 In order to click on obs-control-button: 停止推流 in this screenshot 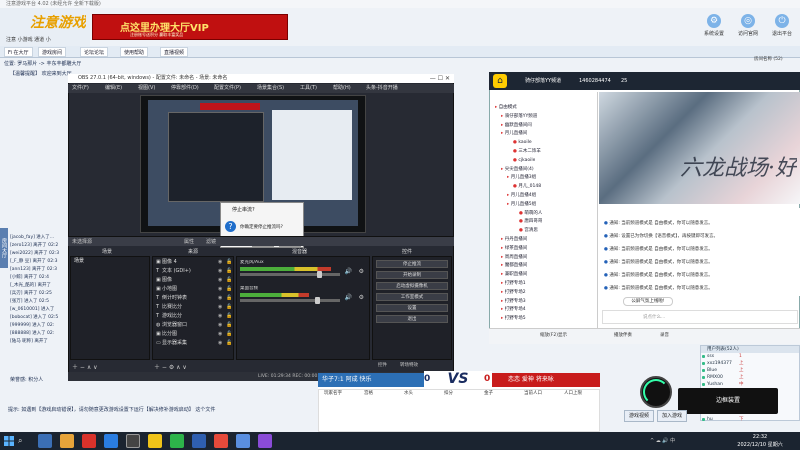, I will do `click(412, 264)`.